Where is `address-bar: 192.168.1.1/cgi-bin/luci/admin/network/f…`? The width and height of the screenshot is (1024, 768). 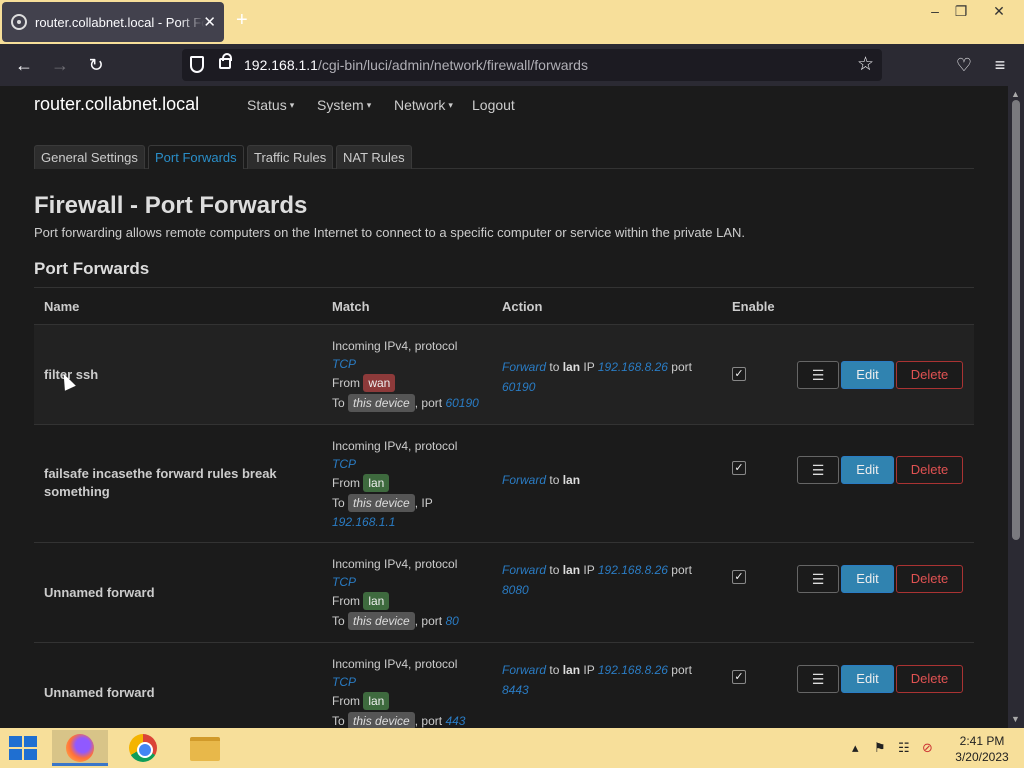
address-bar: 192.168.1.1/cgi-bin/luci/admin/network/f… is located at coordinates (532, 65).